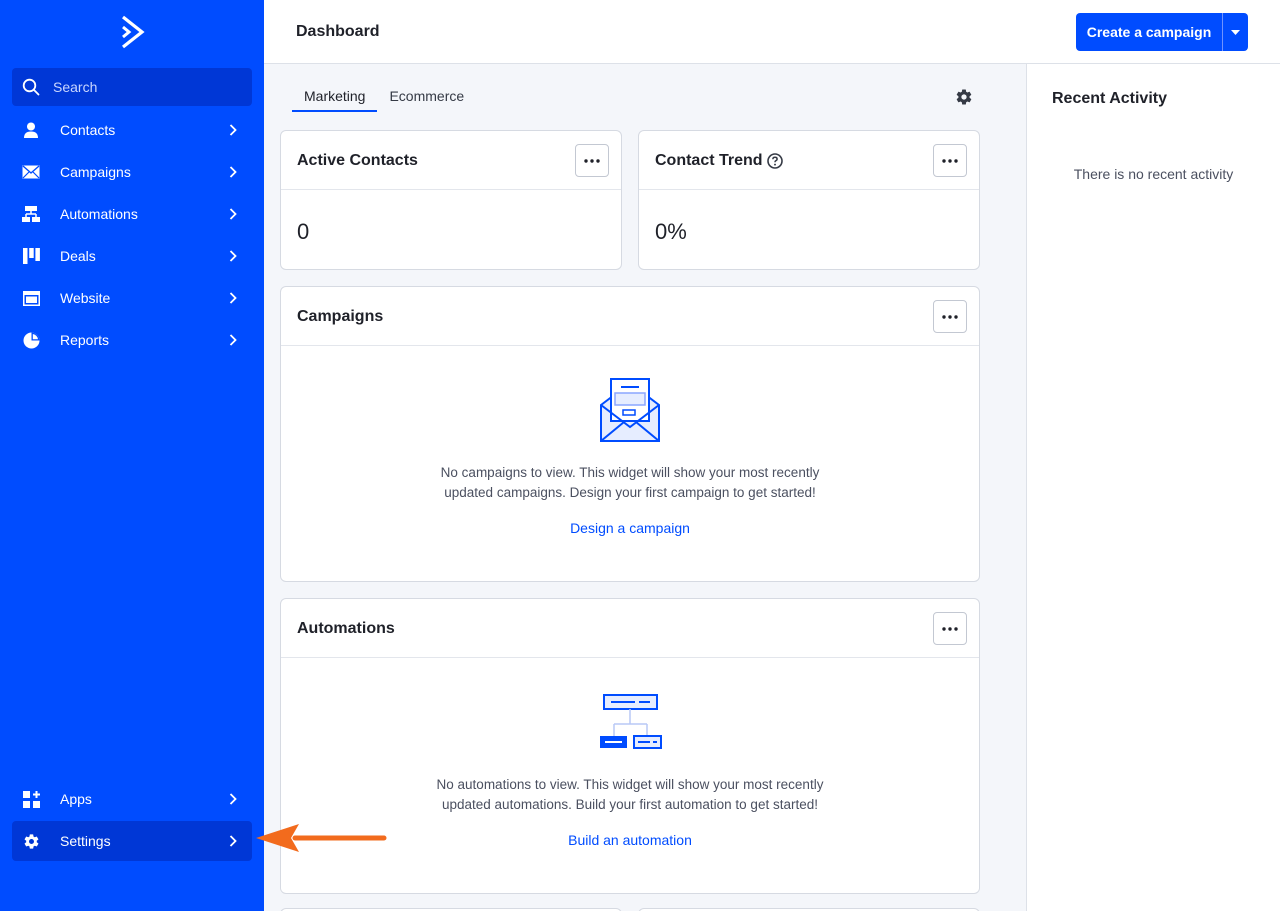 Image resolution: width=1280 pixels, height=911 pixels. What do you see at coordinates (630, 316) in the screenshot?
I see `card-header: Campaigns` at bounding box center [630, 316].